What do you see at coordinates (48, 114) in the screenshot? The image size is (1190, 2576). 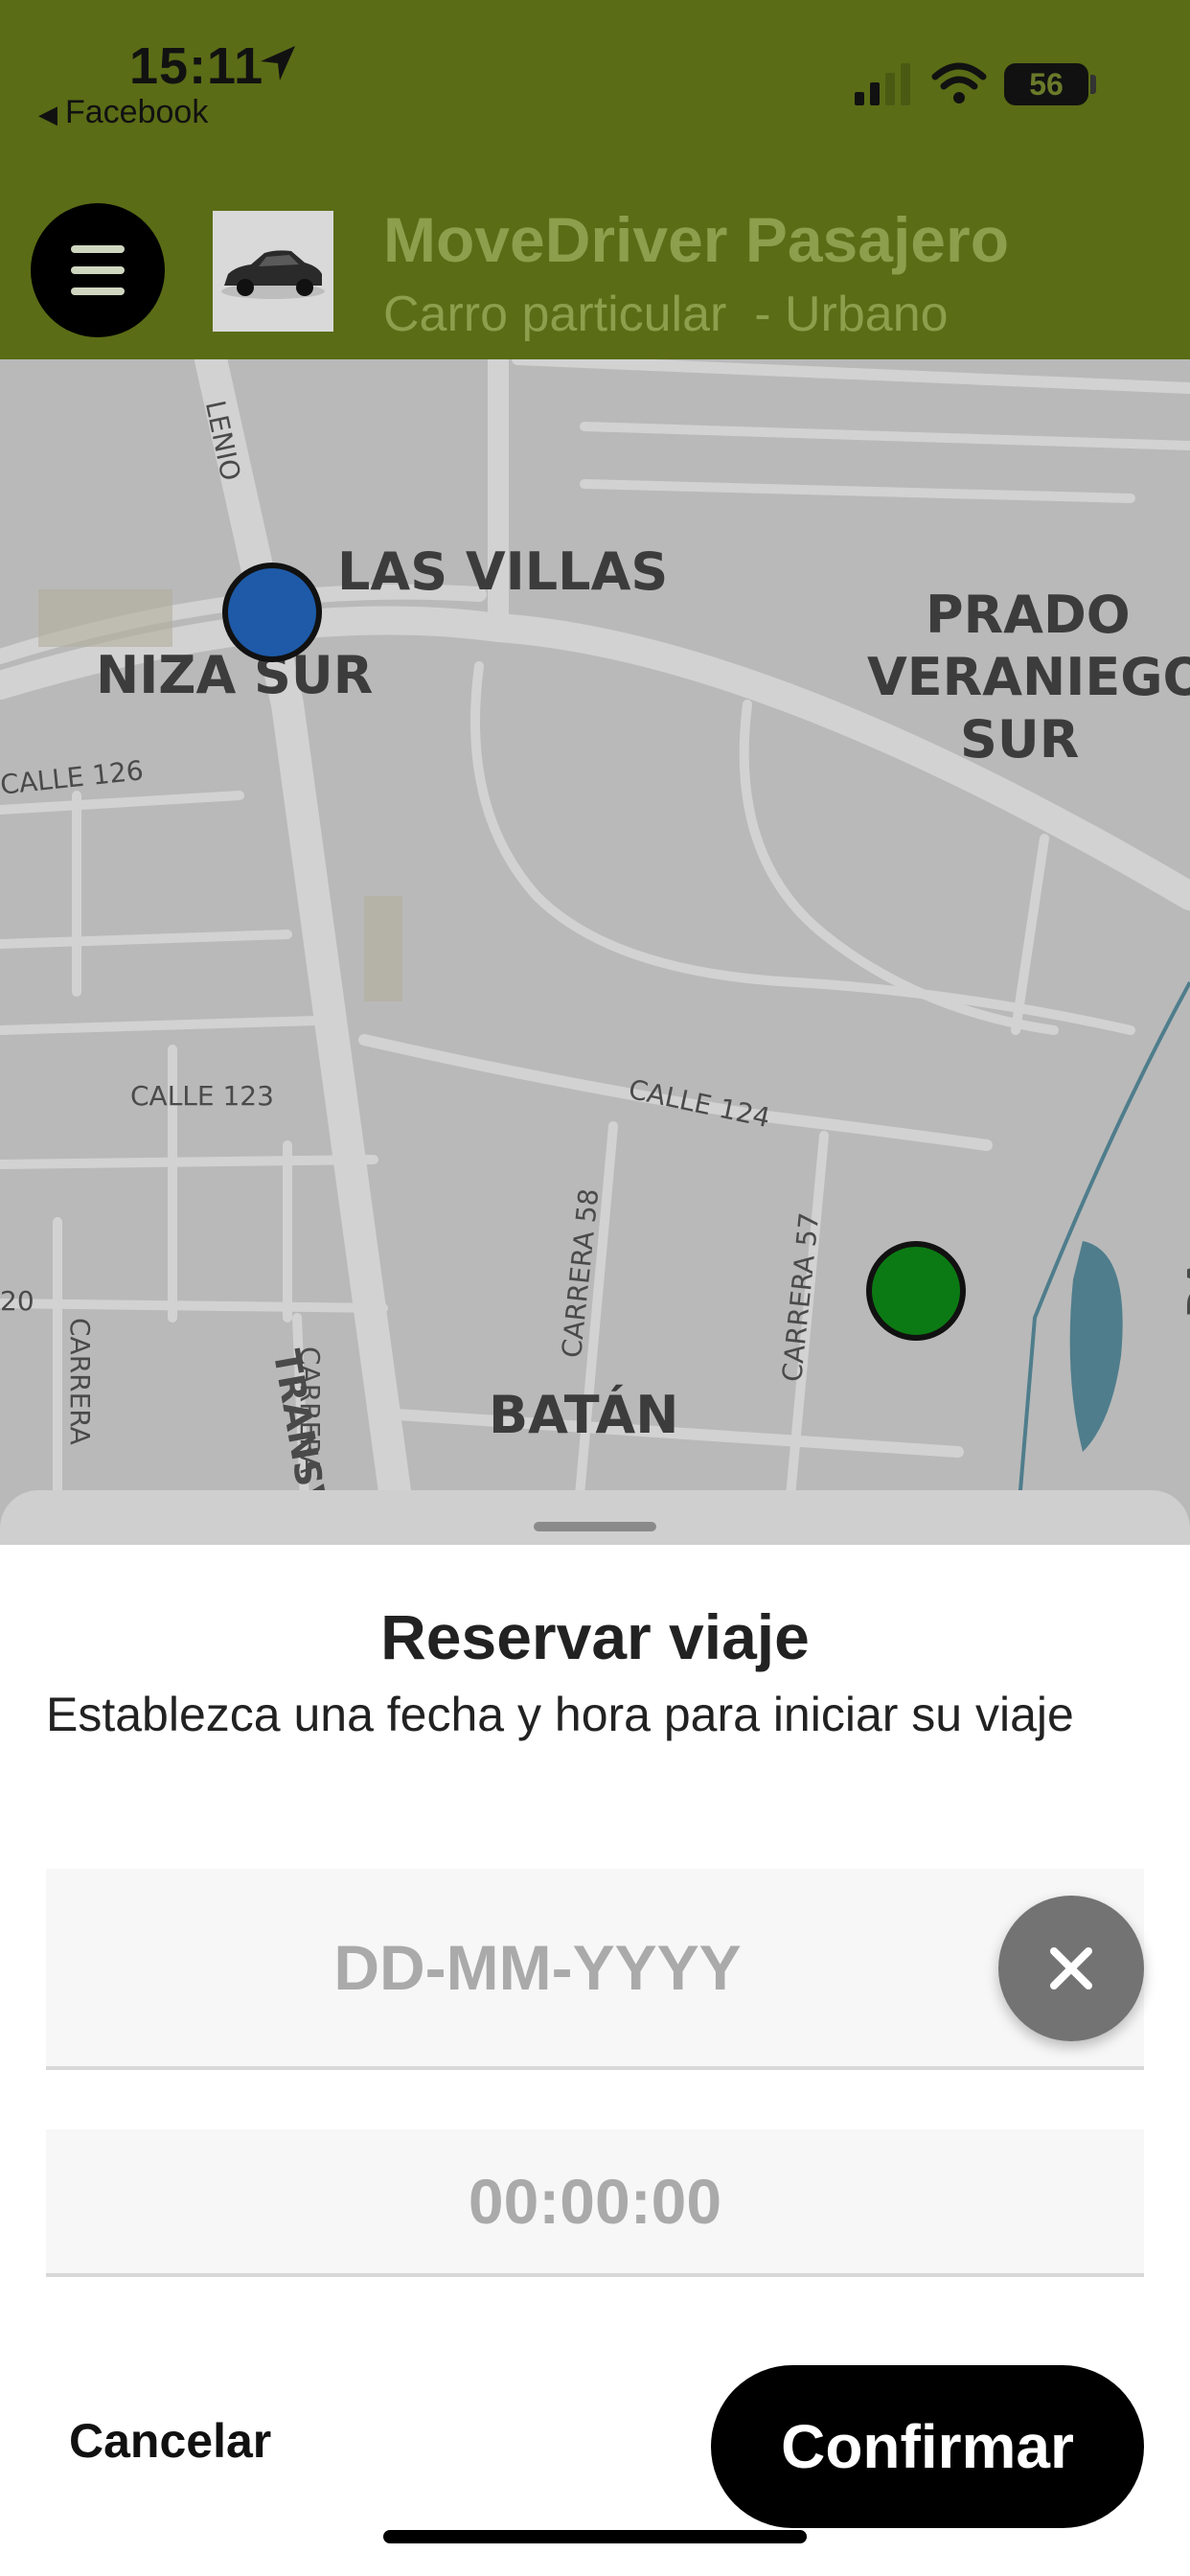 I see `back-triangle-icon: ◀` at bounding box center [48, 114].